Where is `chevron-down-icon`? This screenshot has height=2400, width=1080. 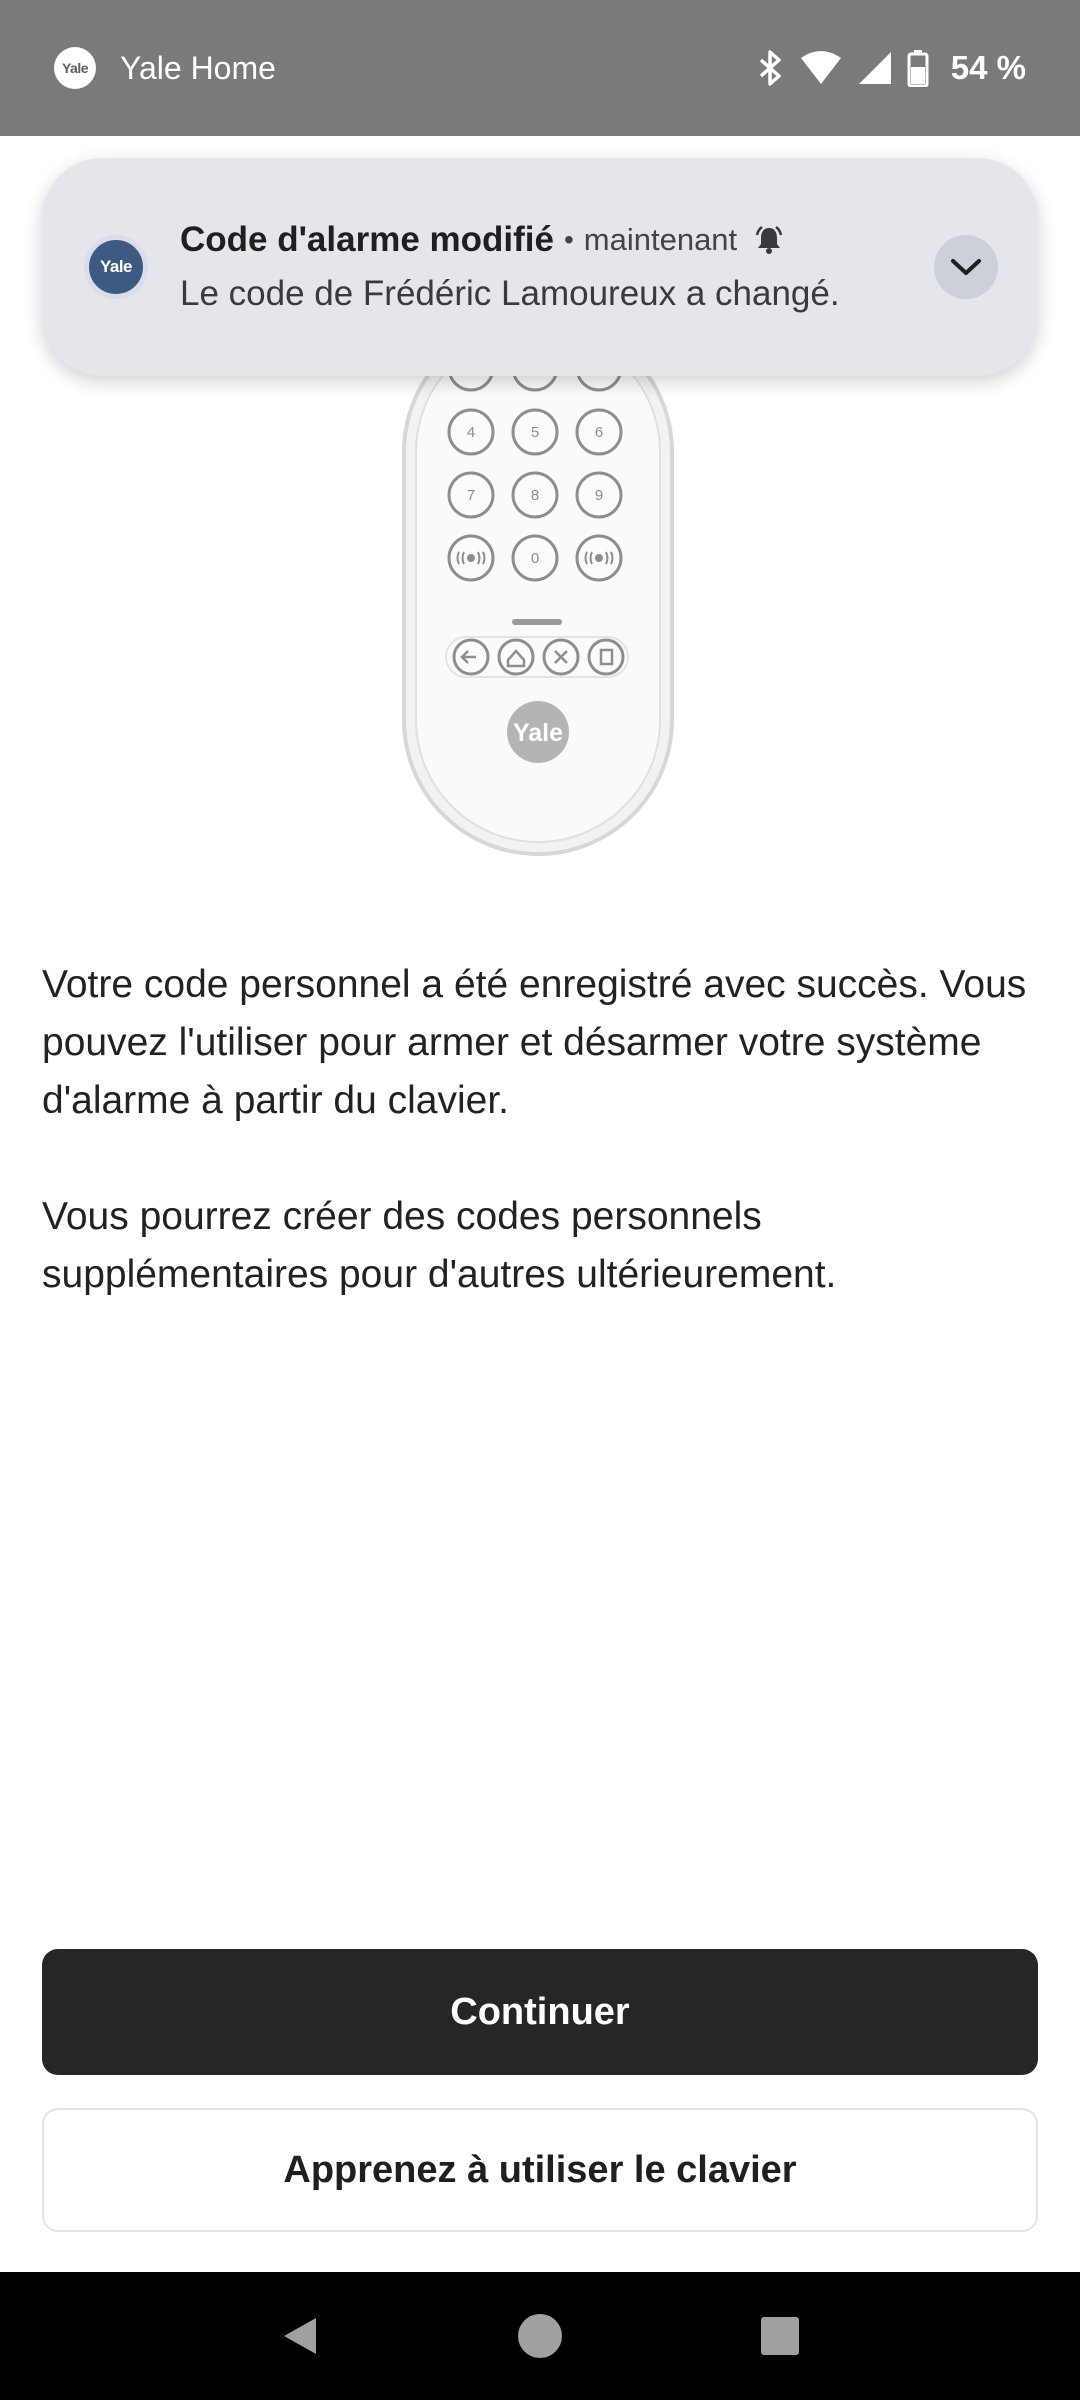
chevron-down-icon is located at coordinates (966, 267).